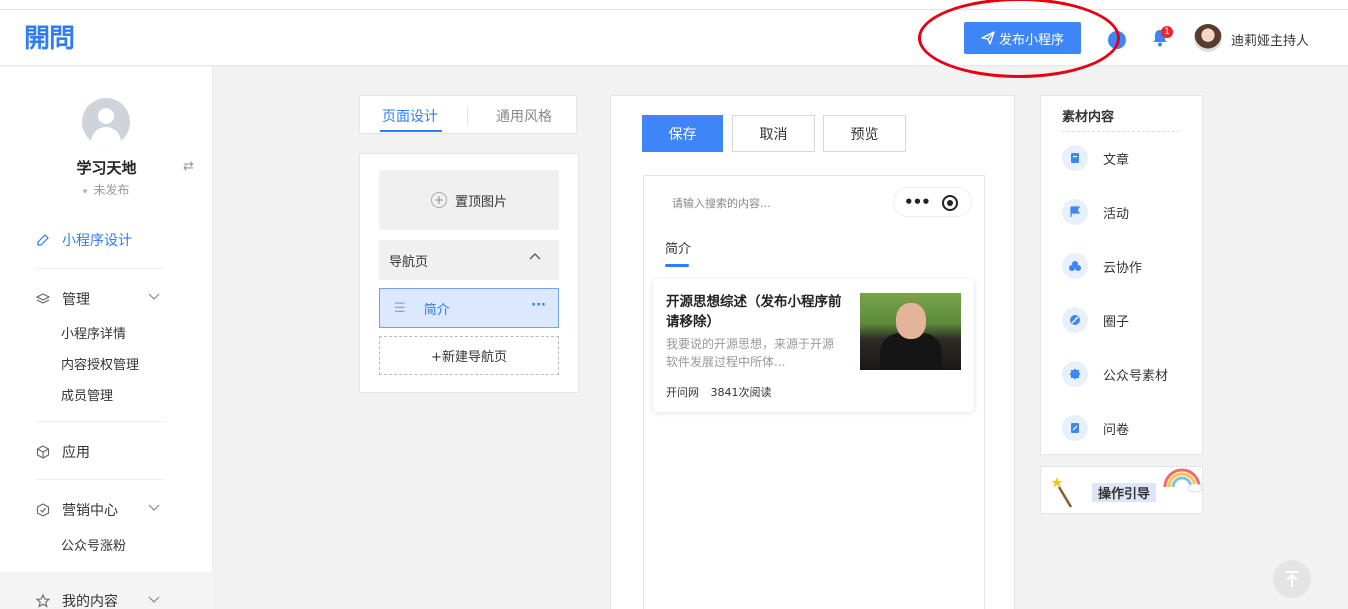  I want to click on send-icon, so click(988, 38).